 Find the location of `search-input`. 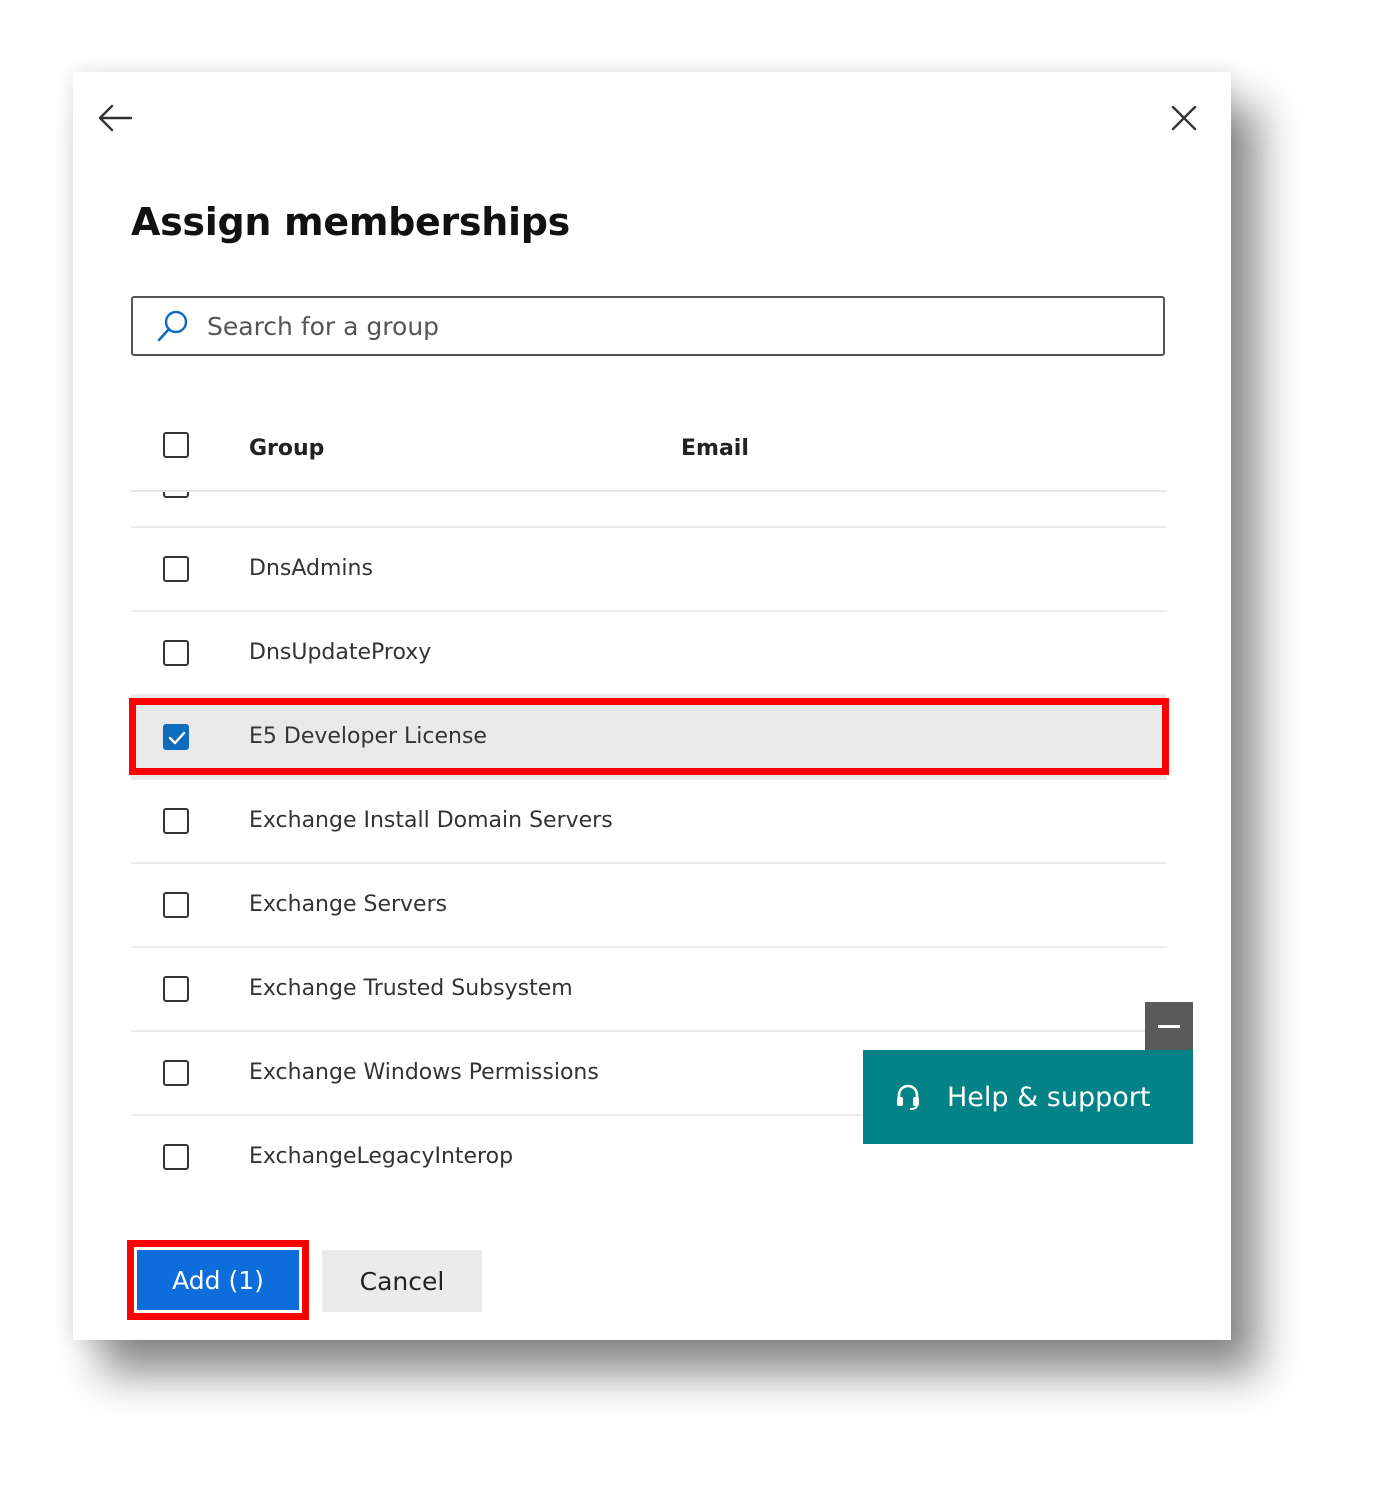

search-input is located at coordinates (684, 326).